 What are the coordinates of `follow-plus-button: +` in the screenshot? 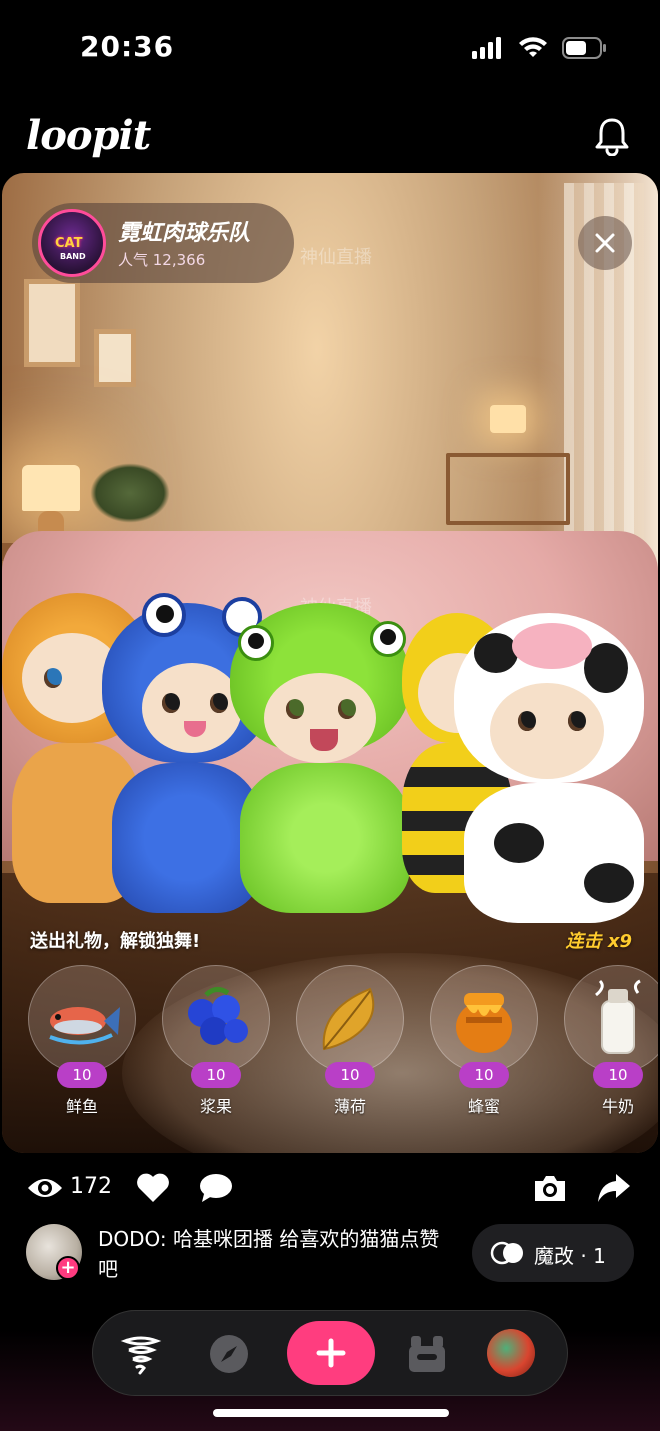 It's located at (68, 1268).